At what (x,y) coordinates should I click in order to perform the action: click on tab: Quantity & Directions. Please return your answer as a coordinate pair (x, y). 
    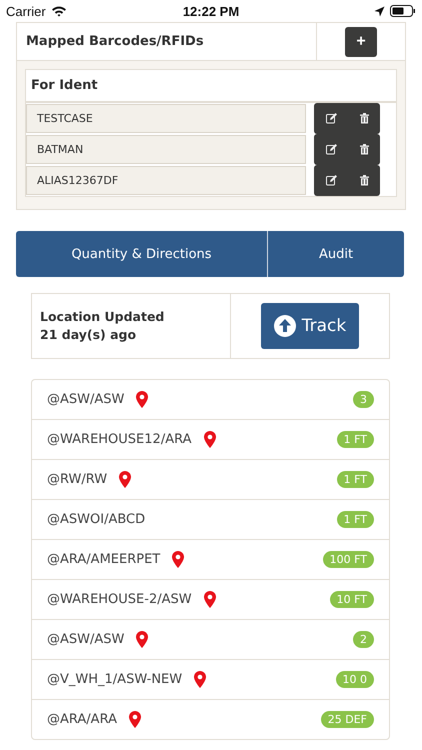
    Looking at the image, I should click on (142, 254).